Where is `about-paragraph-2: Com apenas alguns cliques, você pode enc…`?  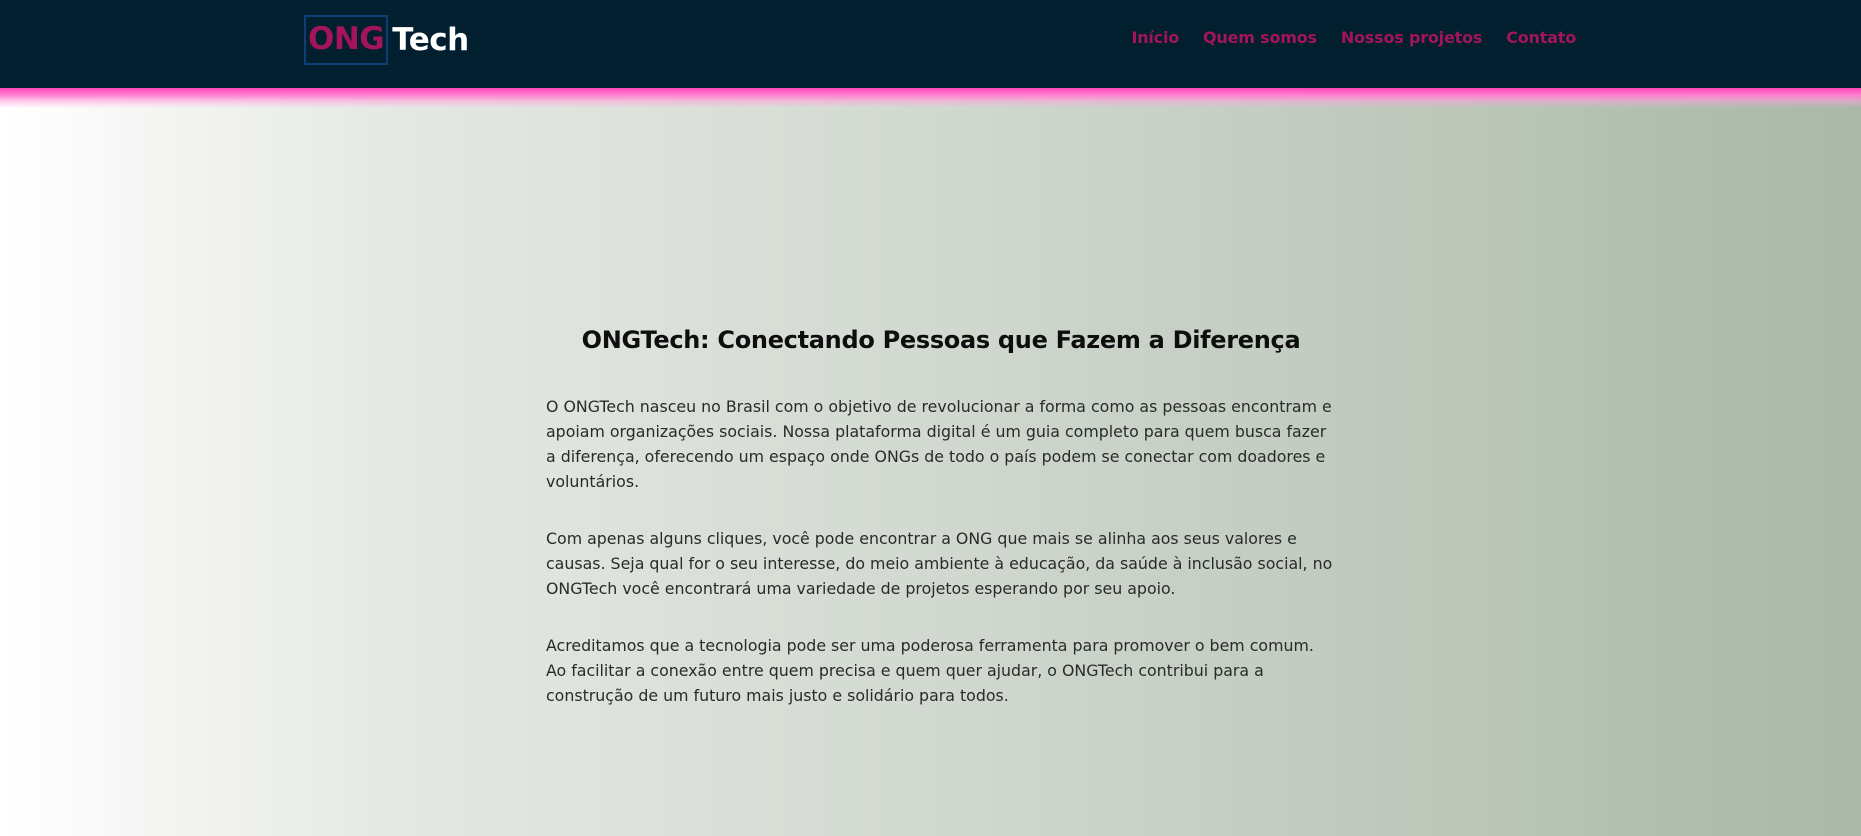 about-paragraph-2: Com apenas alguns cliques, você pode enc… is located at coordinates (939, 563).